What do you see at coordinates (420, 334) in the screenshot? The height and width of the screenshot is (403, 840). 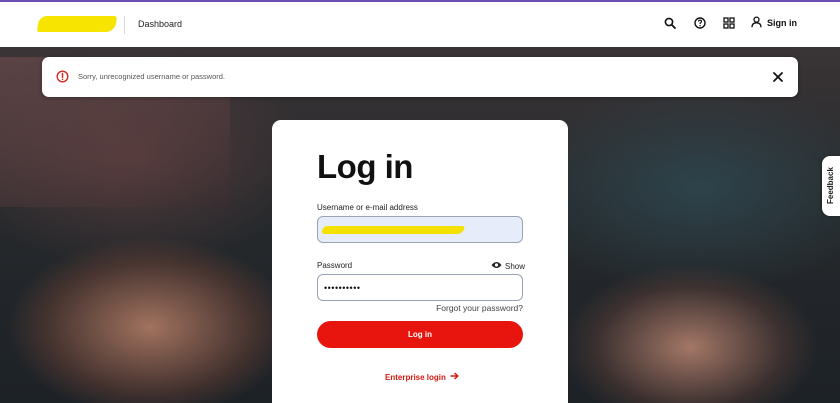 I see `login-button: Log in` at bounding box center [420, 334].